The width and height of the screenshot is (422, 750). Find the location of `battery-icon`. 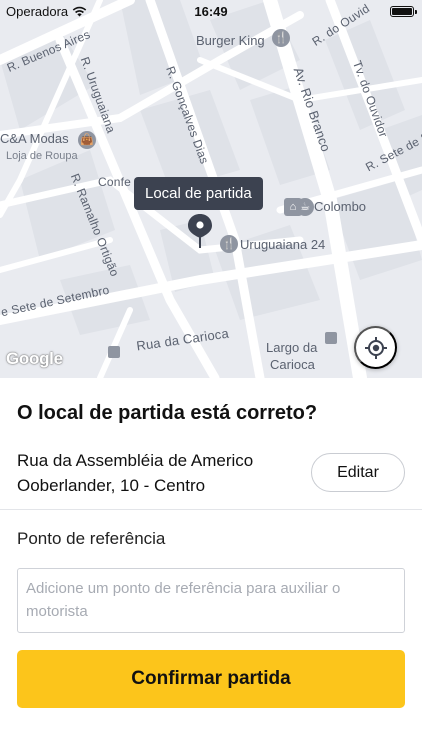

battery-icon is located at coordinates (403, 11).